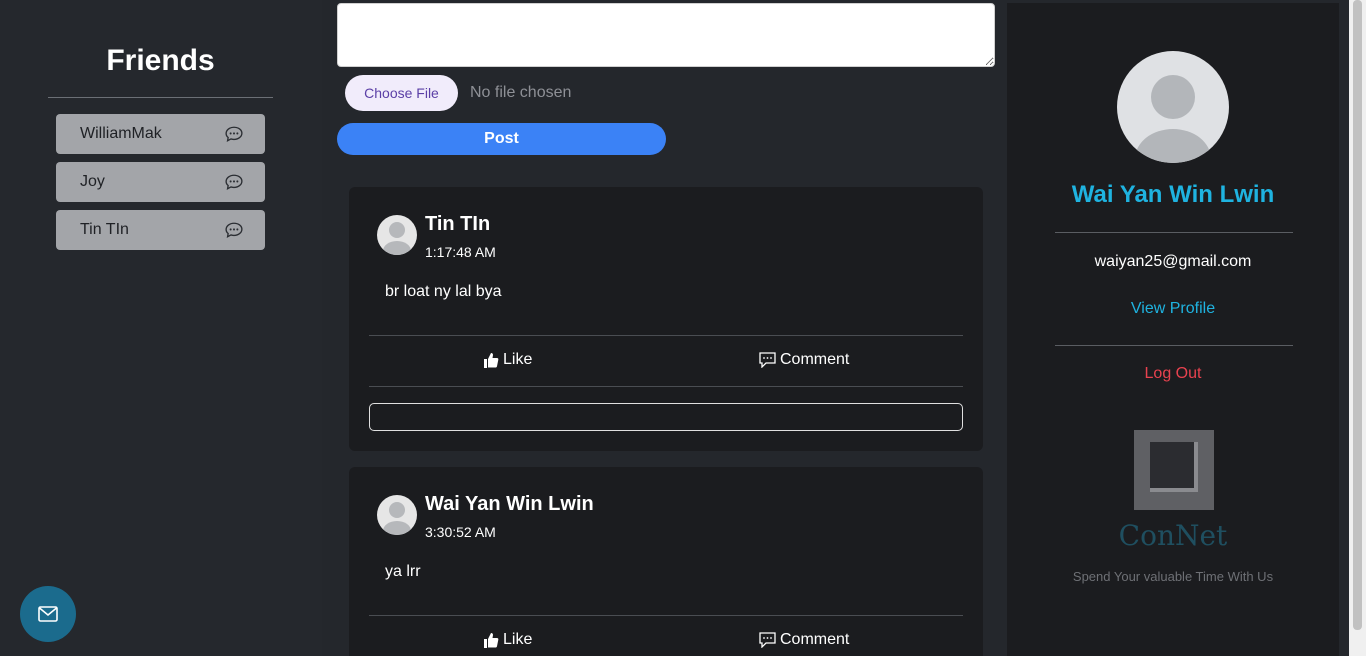 The height and width of the screenshot is (656, 1366). Describe the element at coordinates (460, 532) in the screenshot. I see `post-time: 3:30:52 AM` at that location.